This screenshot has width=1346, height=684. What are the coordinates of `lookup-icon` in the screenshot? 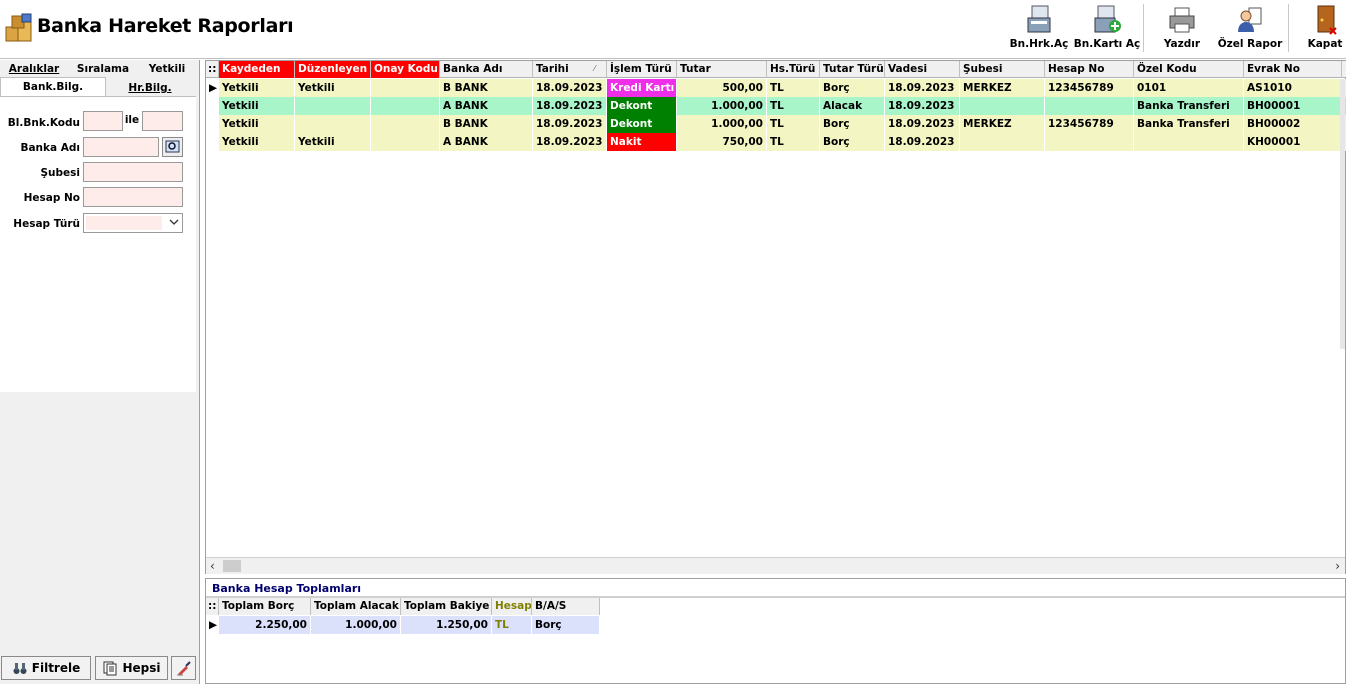 It's located at (172, 146).